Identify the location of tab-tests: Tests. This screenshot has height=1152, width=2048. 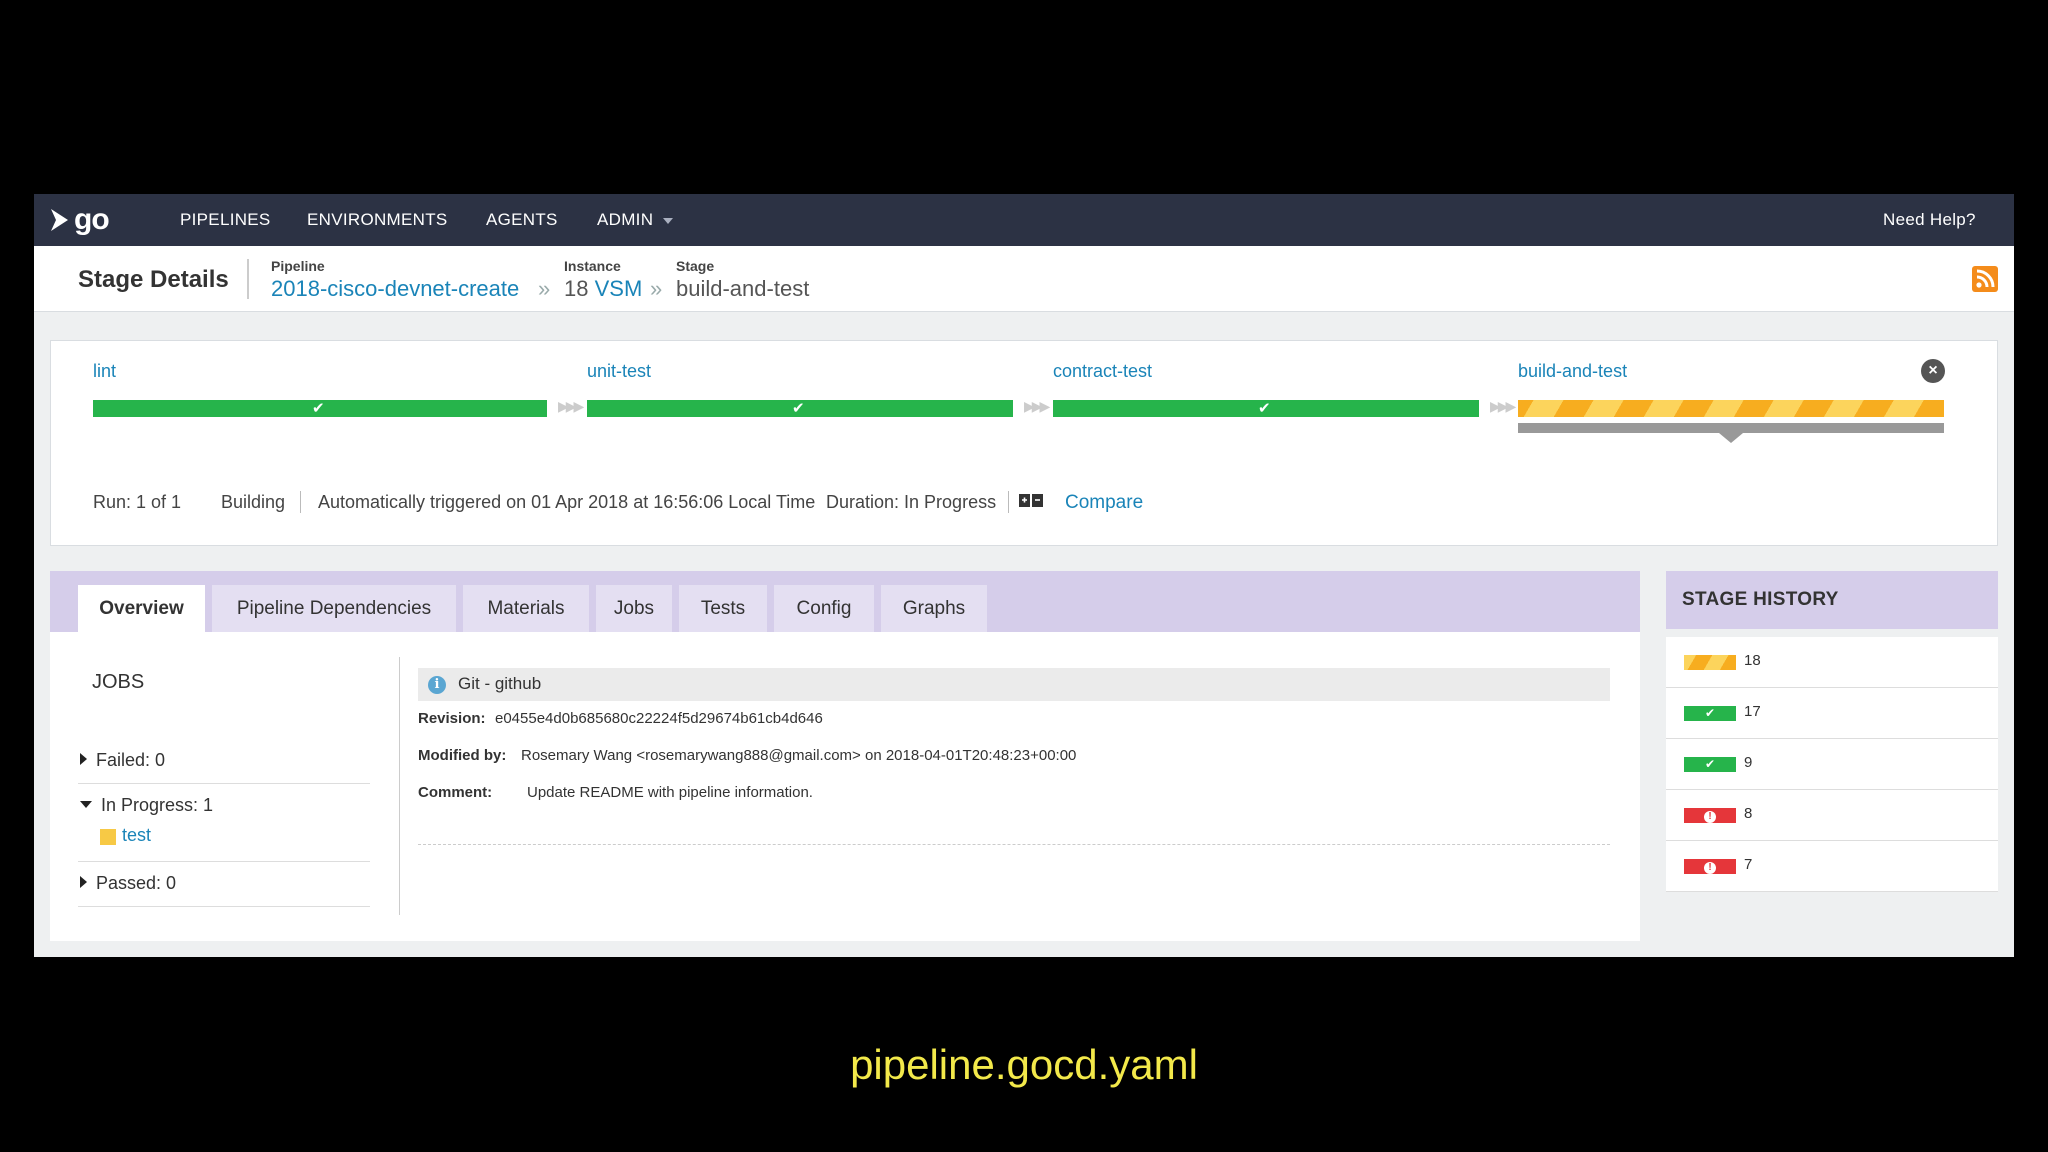
(723, 608).